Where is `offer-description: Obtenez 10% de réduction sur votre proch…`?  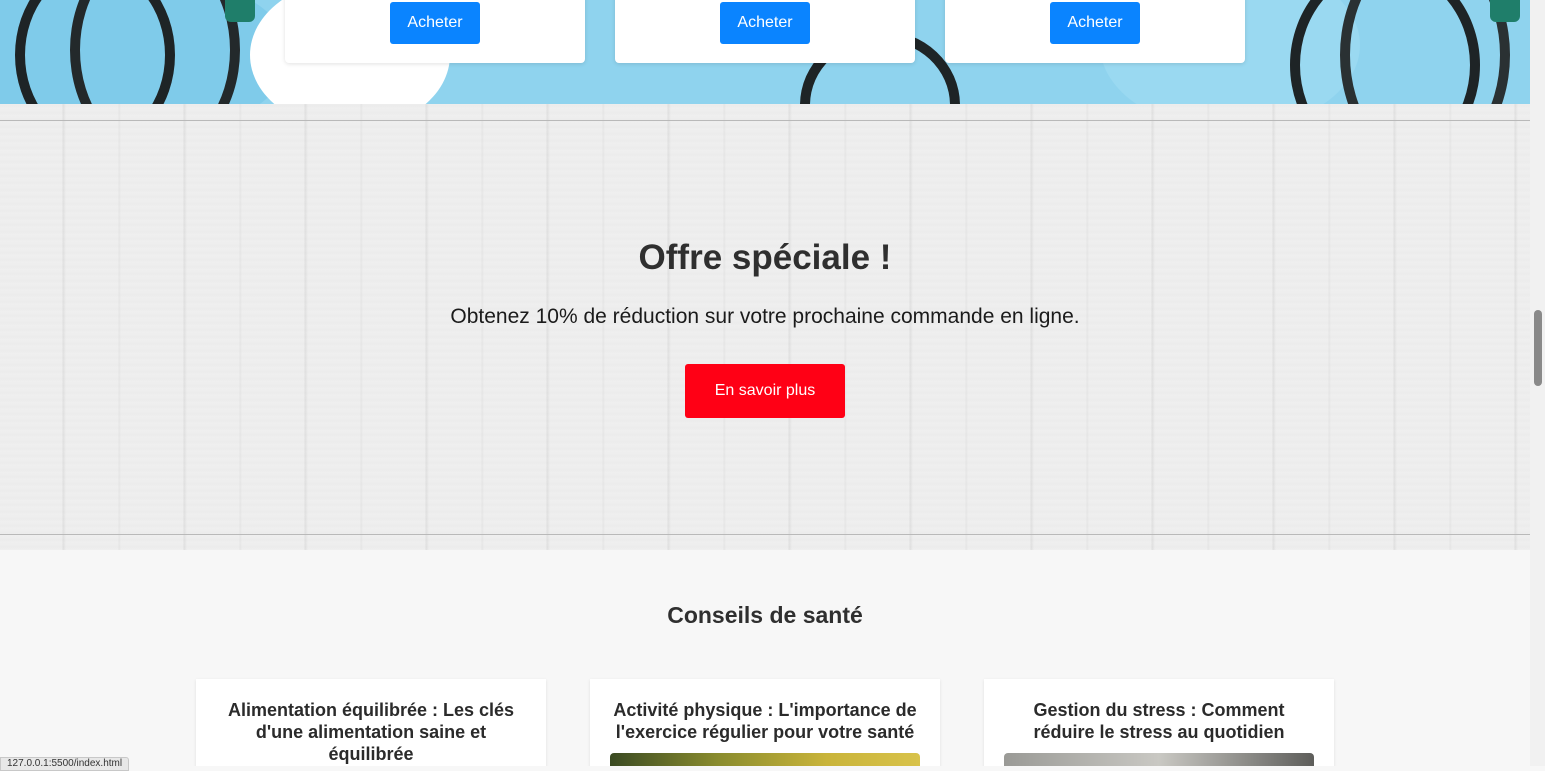
offer-description: Obtenez 10% de réduction sur votre proch… is located at coordinates (765, 316).